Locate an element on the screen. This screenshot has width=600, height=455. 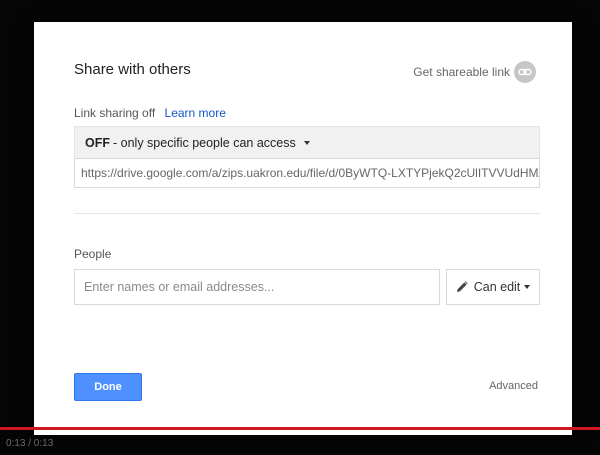
pencil-icon is located at coordinates (462, 287).